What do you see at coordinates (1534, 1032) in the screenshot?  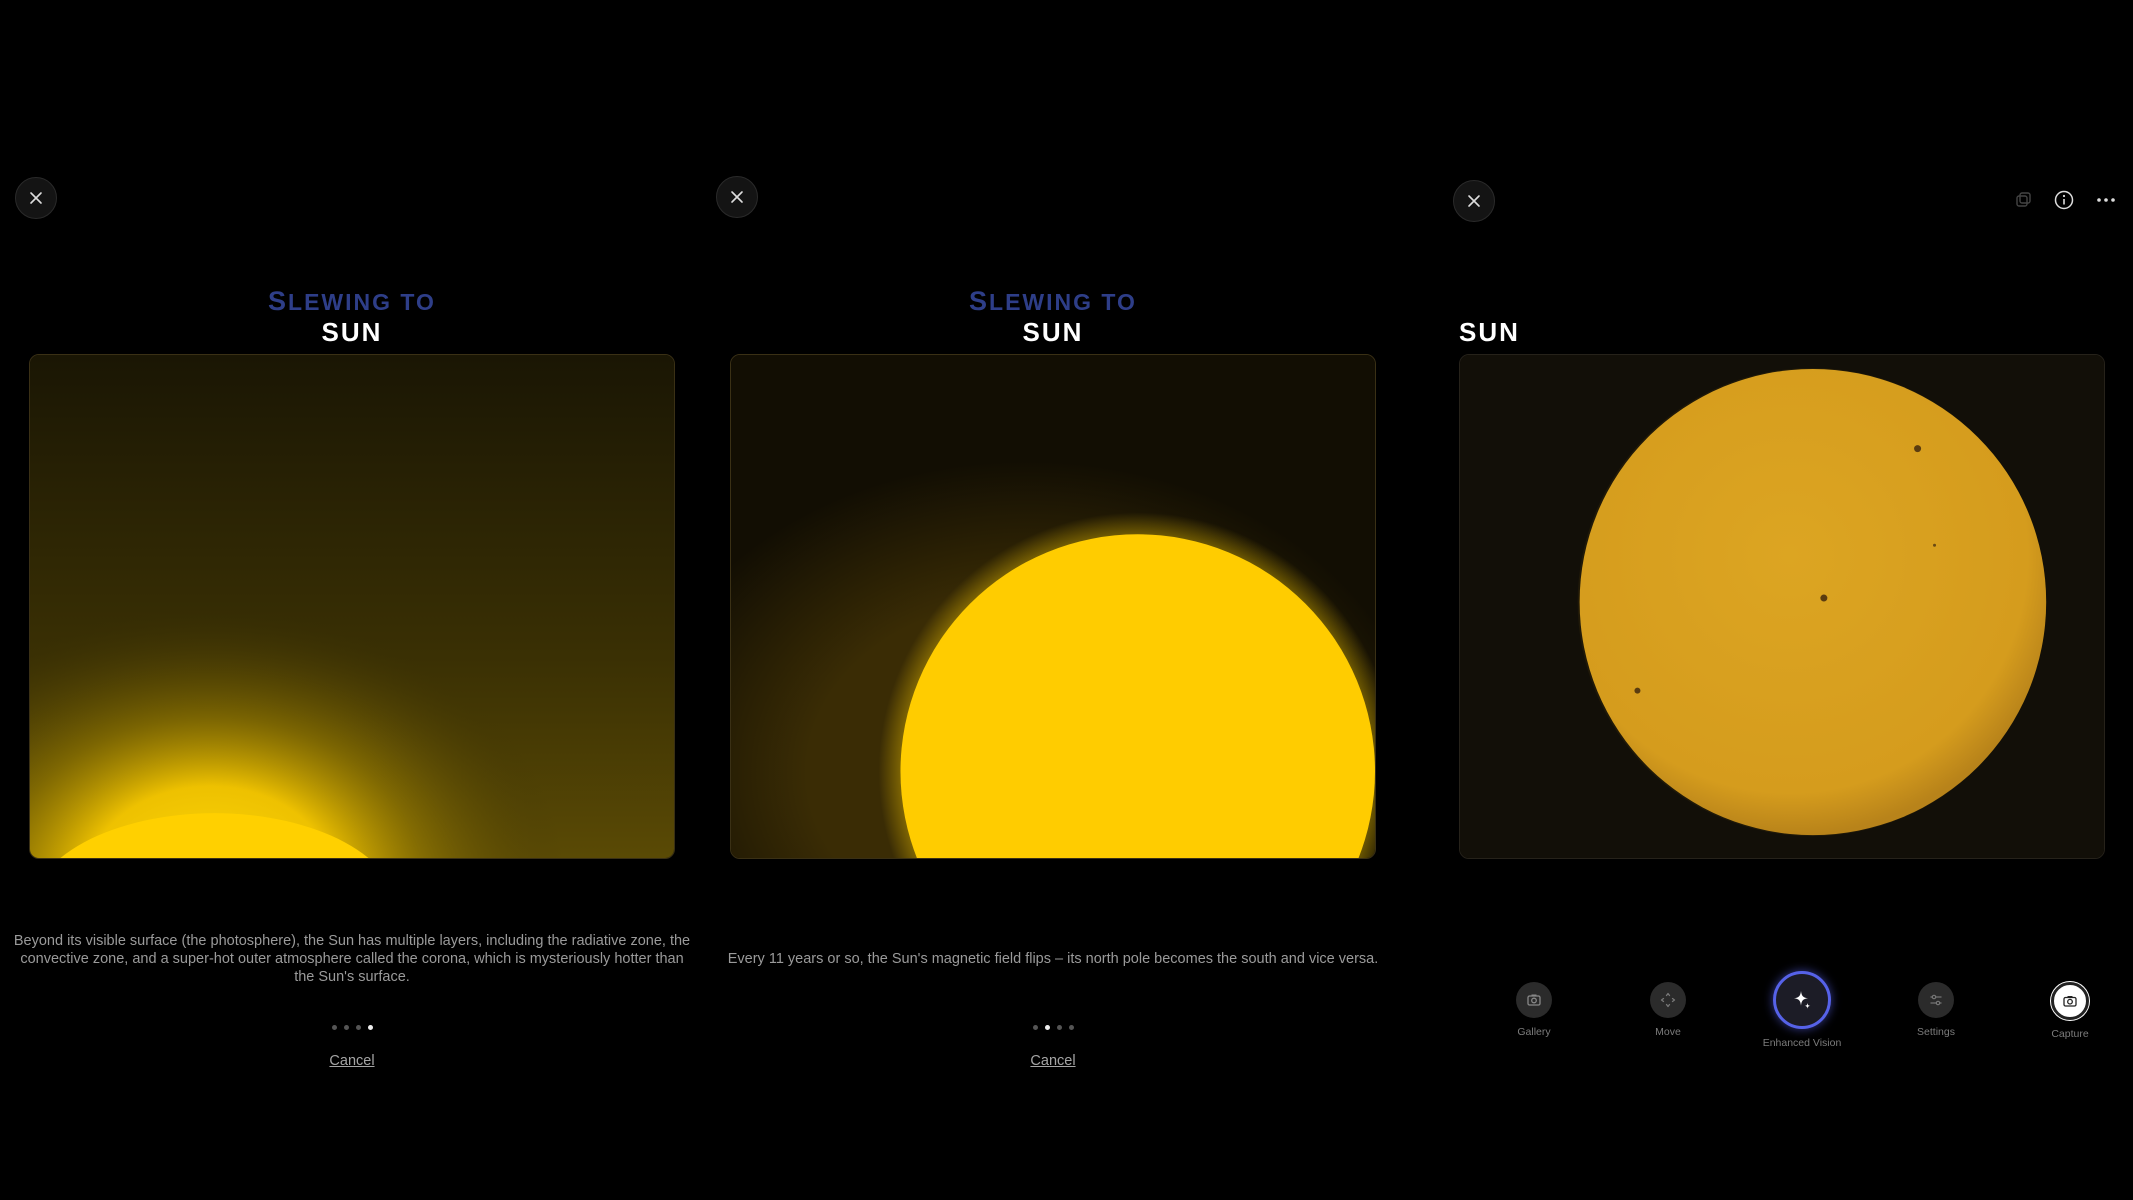 I see `toolbar-label: Gallery` at bounding box center [1534, 1032].